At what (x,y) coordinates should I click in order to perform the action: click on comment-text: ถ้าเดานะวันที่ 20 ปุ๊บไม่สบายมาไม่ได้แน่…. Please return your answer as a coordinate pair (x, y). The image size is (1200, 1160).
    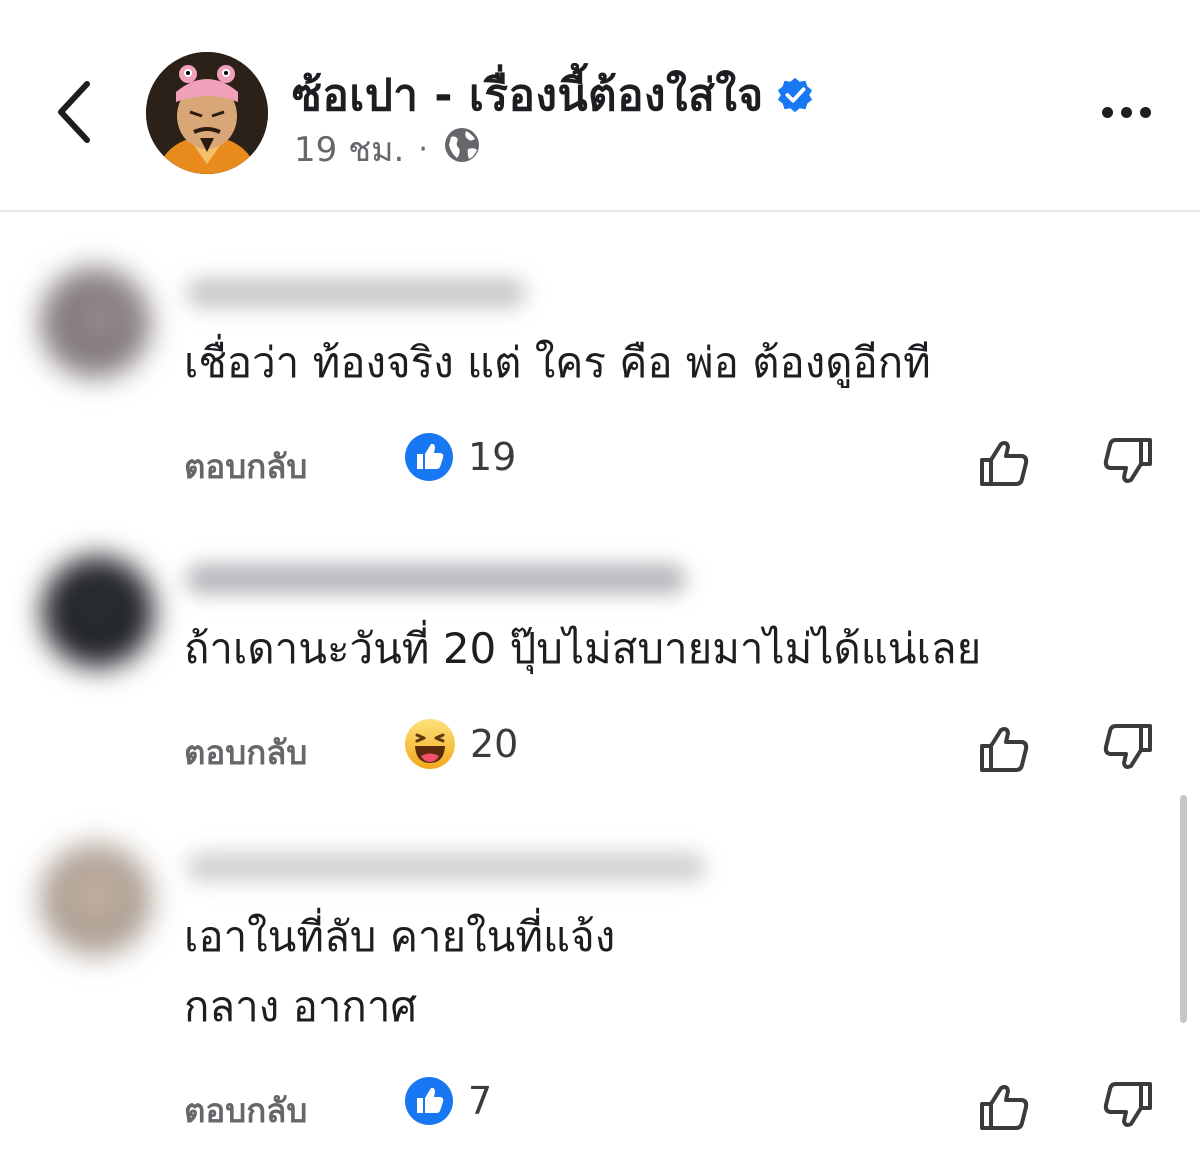
    Looking at the image, I should click on (583, 648).